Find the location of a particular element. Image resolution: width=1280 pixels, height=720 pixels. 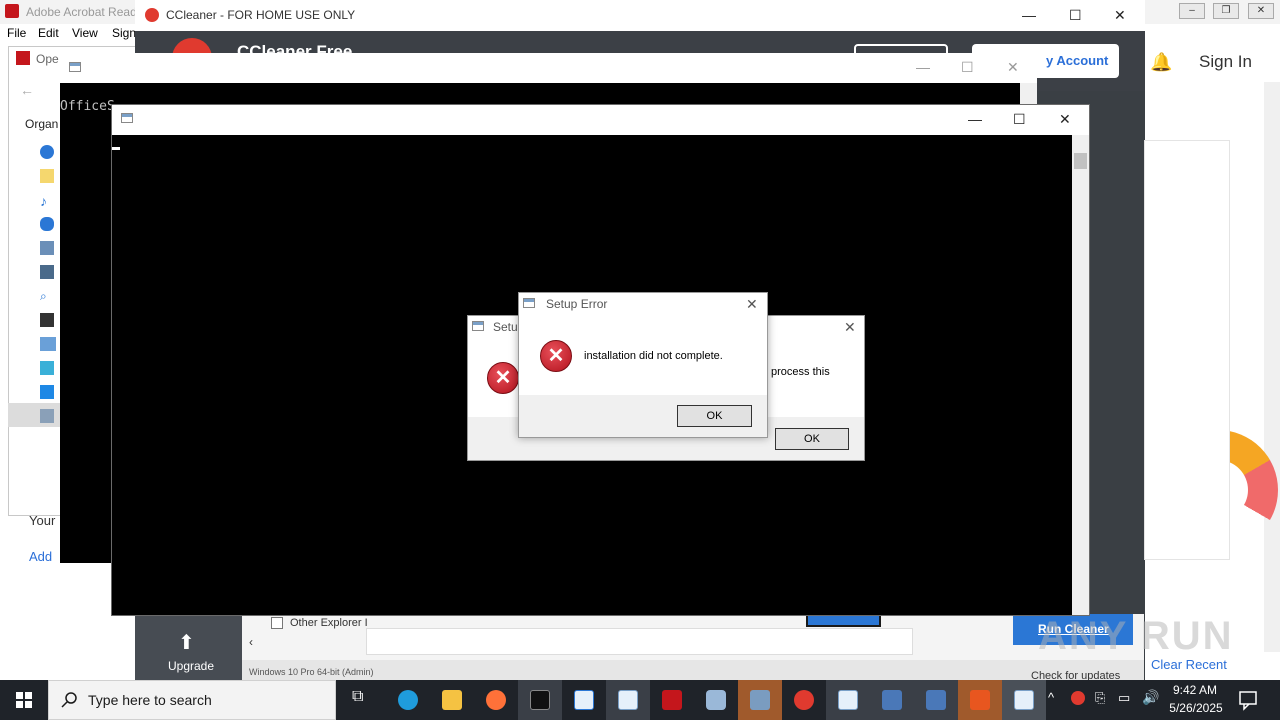

taskbar-explorer is located at coordinates (452, 700).